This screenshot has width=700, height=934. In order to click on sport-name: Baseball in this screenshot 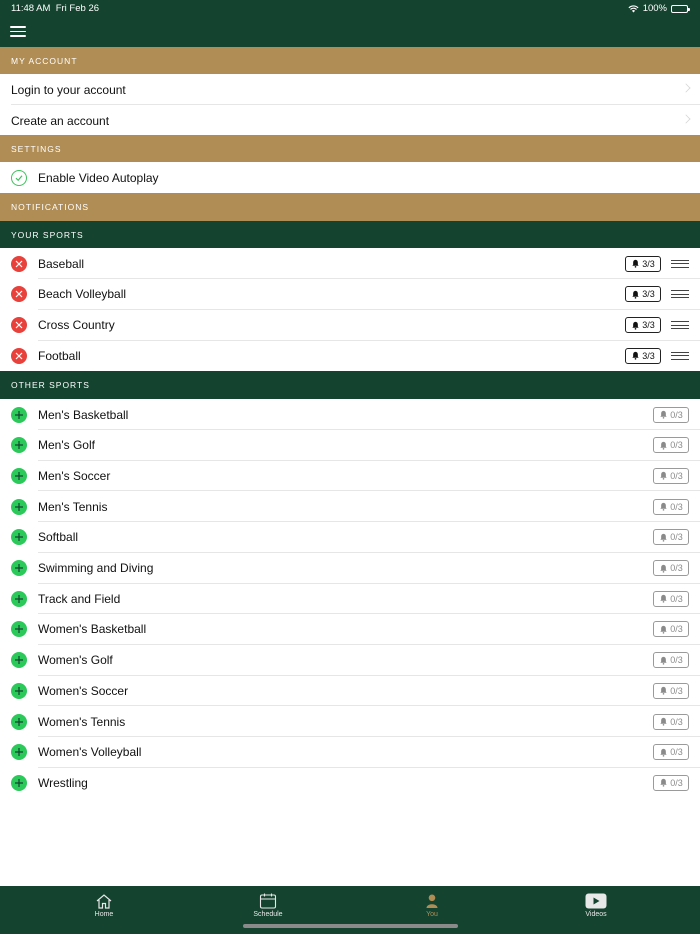, I will do `click(61, 263)`.